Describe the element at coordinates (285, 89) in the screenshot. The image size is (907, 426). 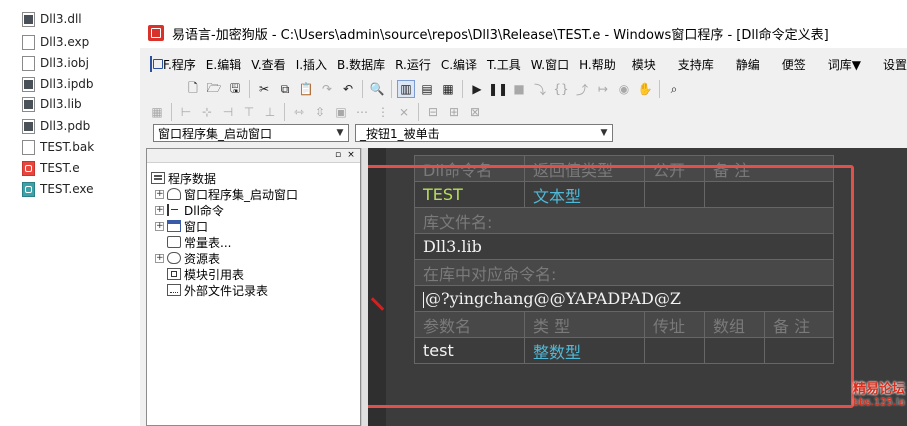
I see `copy-icon: ⧉` at that location.